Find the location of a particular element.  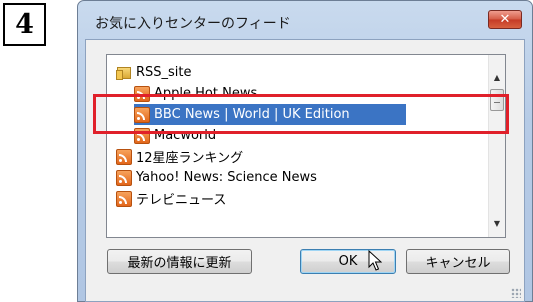

triangle-up-icon: ▲ is located at coordinates (497, 77).